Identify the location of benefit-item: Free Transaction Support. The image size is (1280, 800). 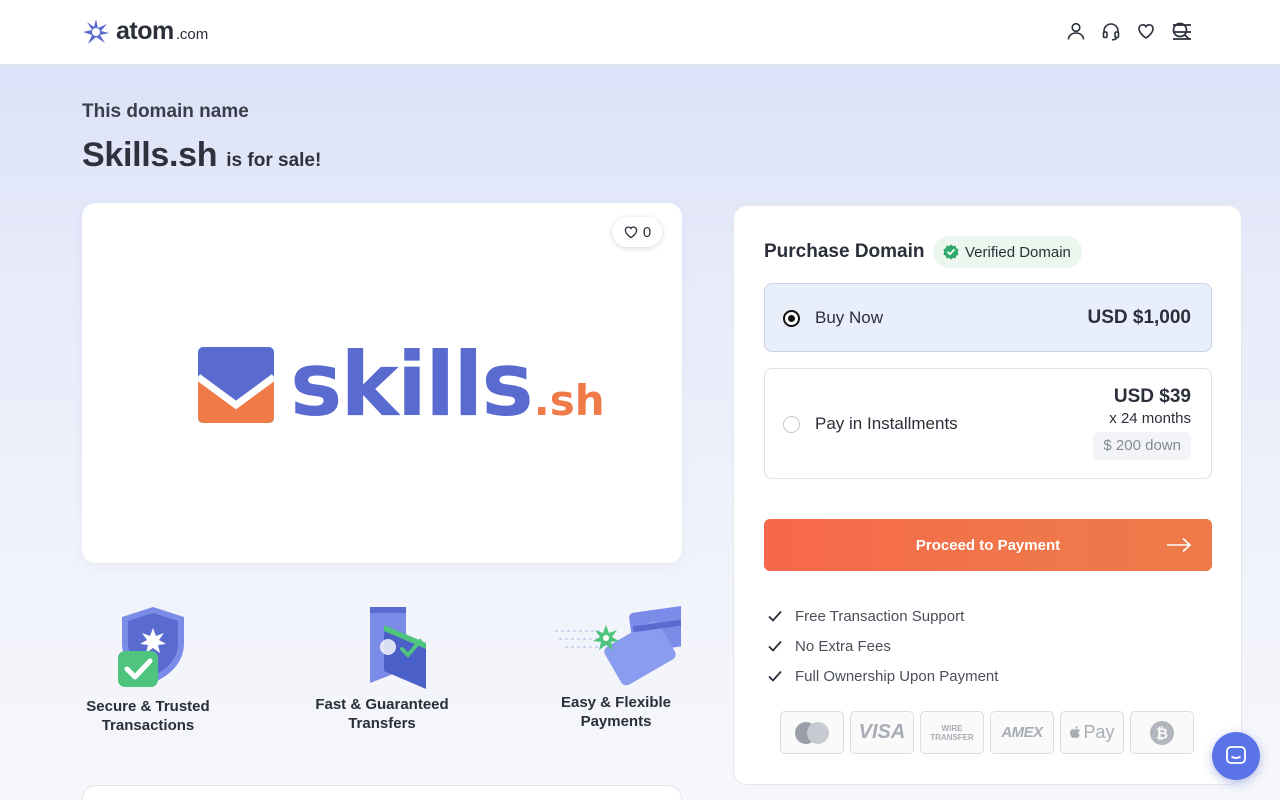
(882, 616).